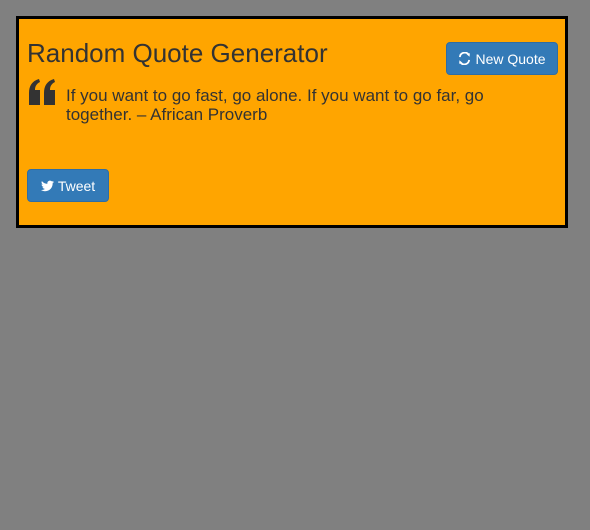  I want to click on refresh-icon, so click(464, 58).